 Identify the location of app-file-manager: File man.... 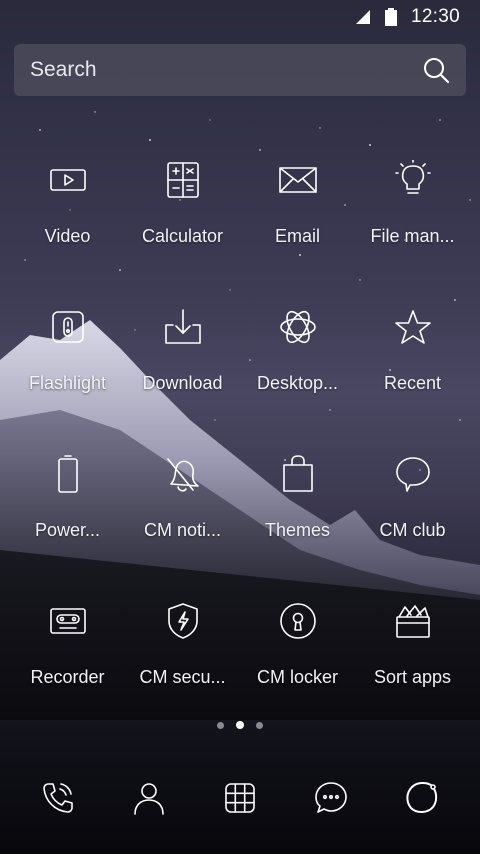
(412, 223).